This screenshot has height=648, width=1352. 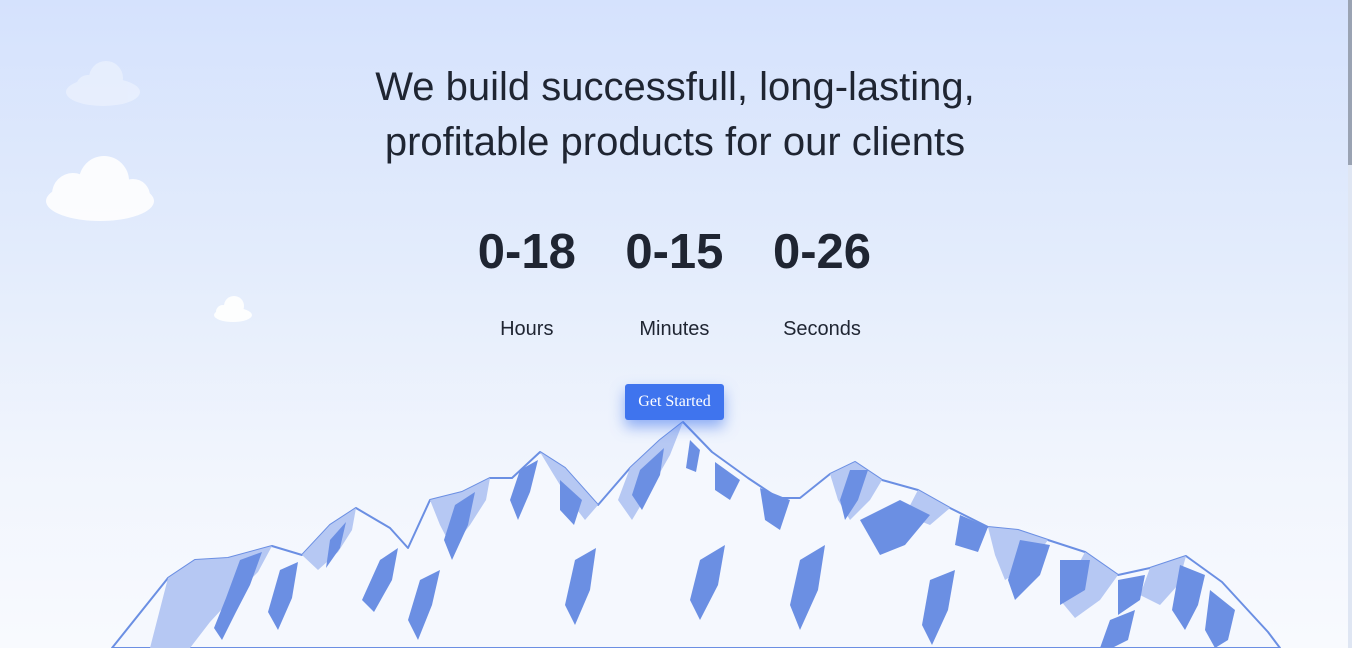 I want to click on headline-line-1: We build successfull, long-lasting,, so click(x=675, y=87).